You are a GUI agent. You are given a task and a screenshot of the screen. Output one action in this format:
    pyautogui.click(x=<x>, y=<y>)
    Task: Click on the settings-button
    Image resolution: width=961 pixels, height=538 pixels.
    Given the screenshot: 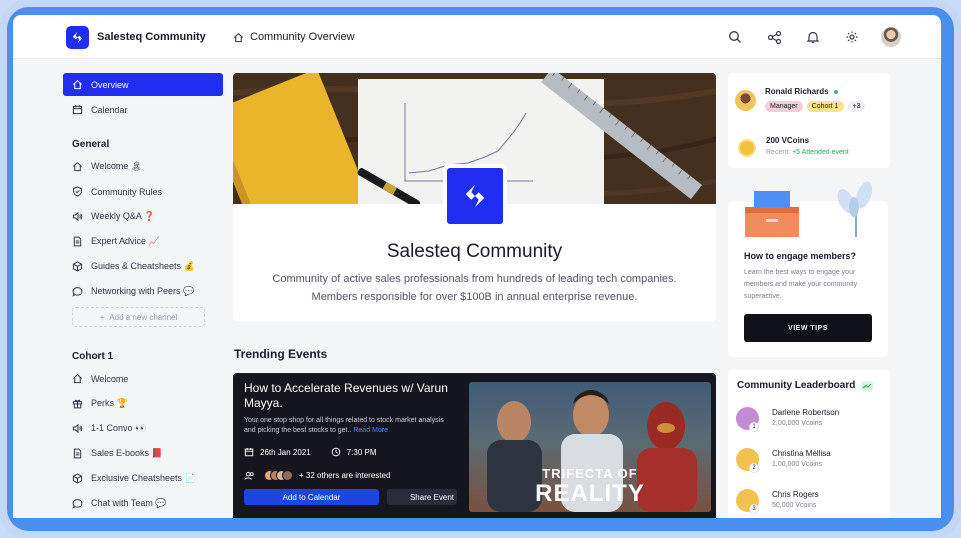 What is the action you would take?
    pyautogui.click(x=852, y=37)
    